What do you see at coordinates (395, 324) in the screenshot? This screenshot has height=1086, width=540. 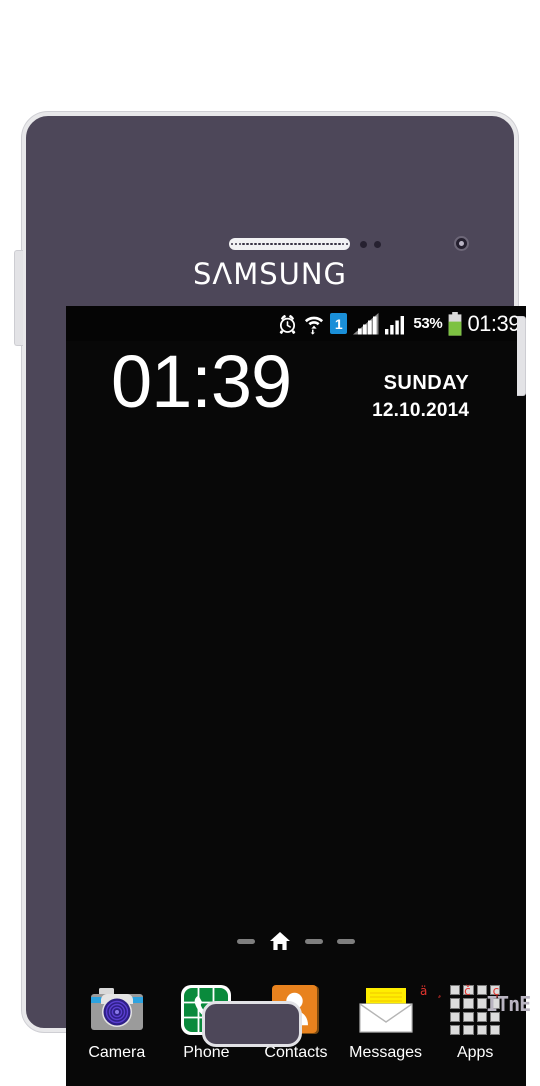 I see `signal-bars-active-icon` at bounding box center [395, 324].